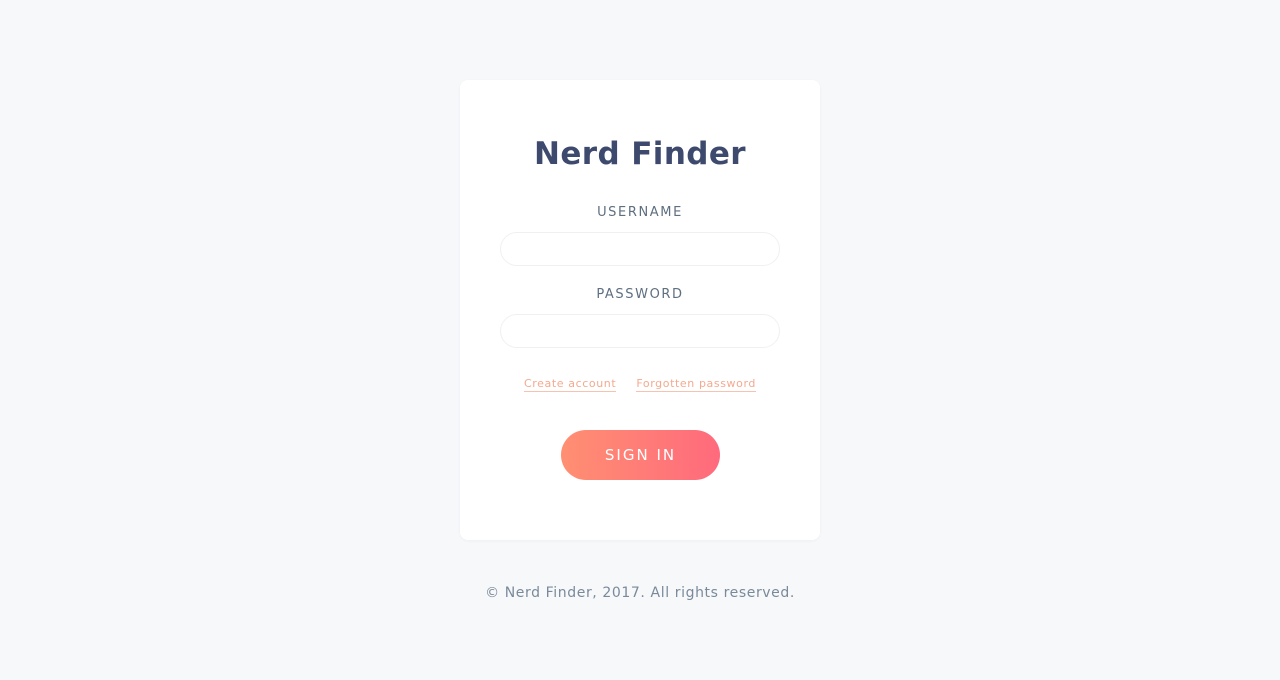 Image resolution: width=1280 pixels, height=680 pixels. What do you see at coordinates (640, 212) in the screenshot?
I see `username-label: USERNAME` at bounding box center [640, 212].